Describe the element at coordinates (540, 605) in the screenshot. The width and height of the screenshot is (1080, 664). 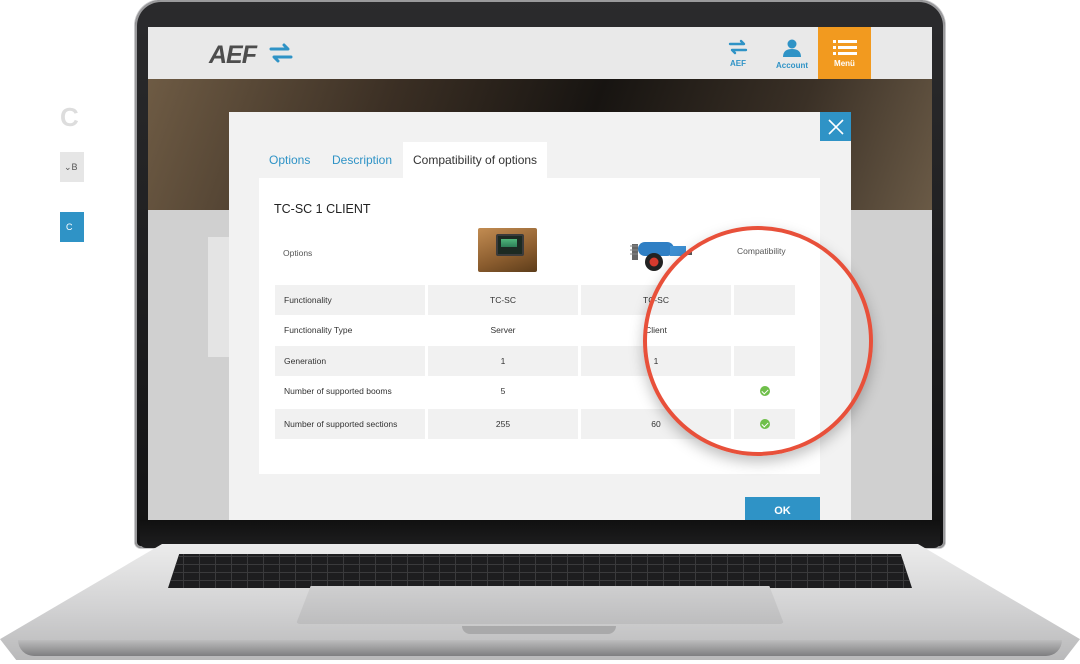
I see `trackpad` at that location.